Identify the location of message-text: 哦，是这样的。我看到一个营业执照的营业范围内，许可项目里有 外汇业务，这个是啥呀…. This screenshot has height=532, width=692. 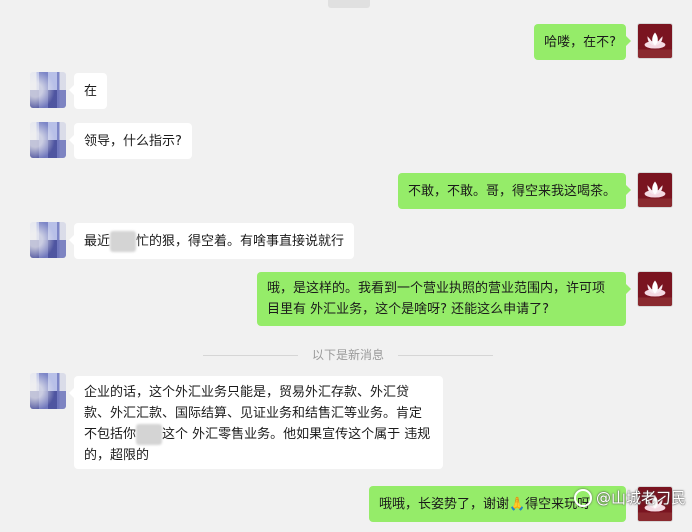
(436, 299).